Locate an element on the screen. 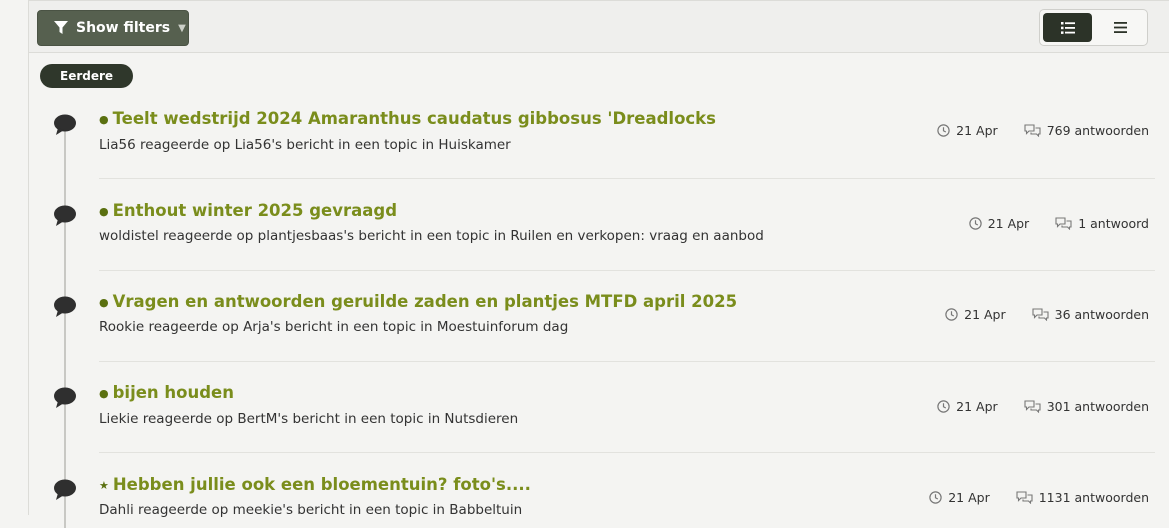  reply-count: 769 antwoorden is located at coordinates (1097, 130).